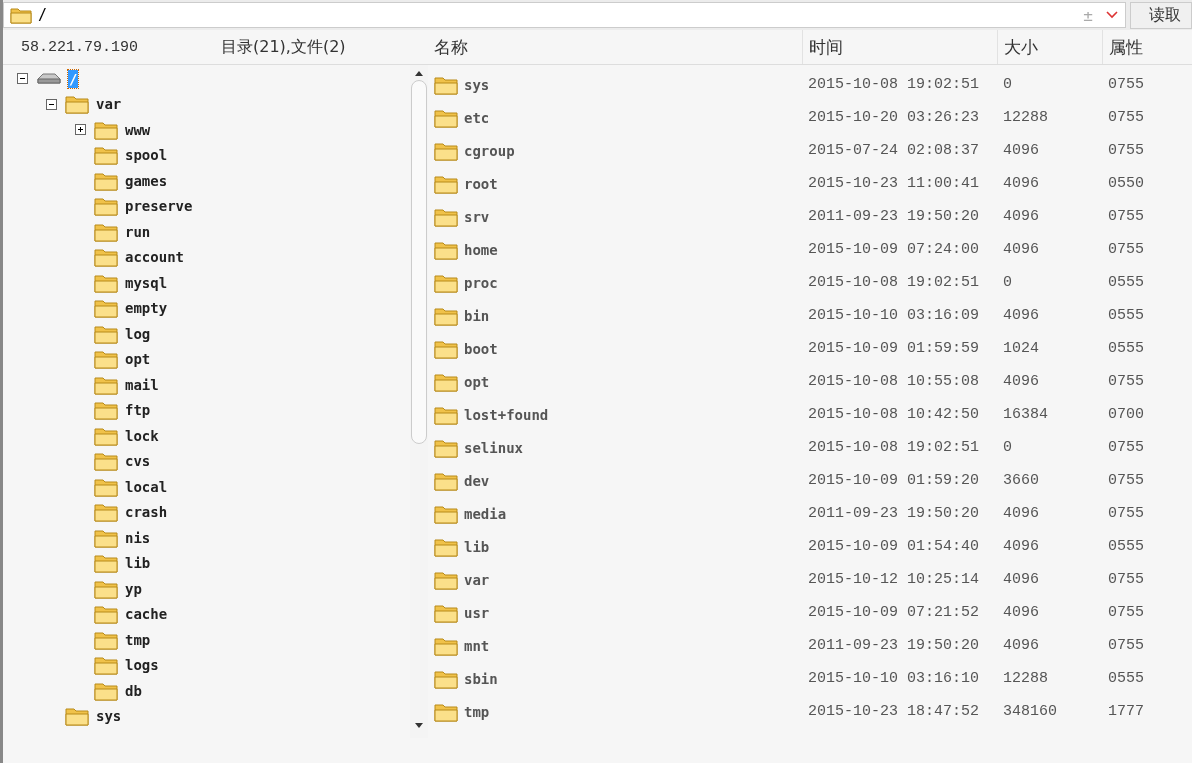  I want to click on tree-item: yp, so click(133, 588).